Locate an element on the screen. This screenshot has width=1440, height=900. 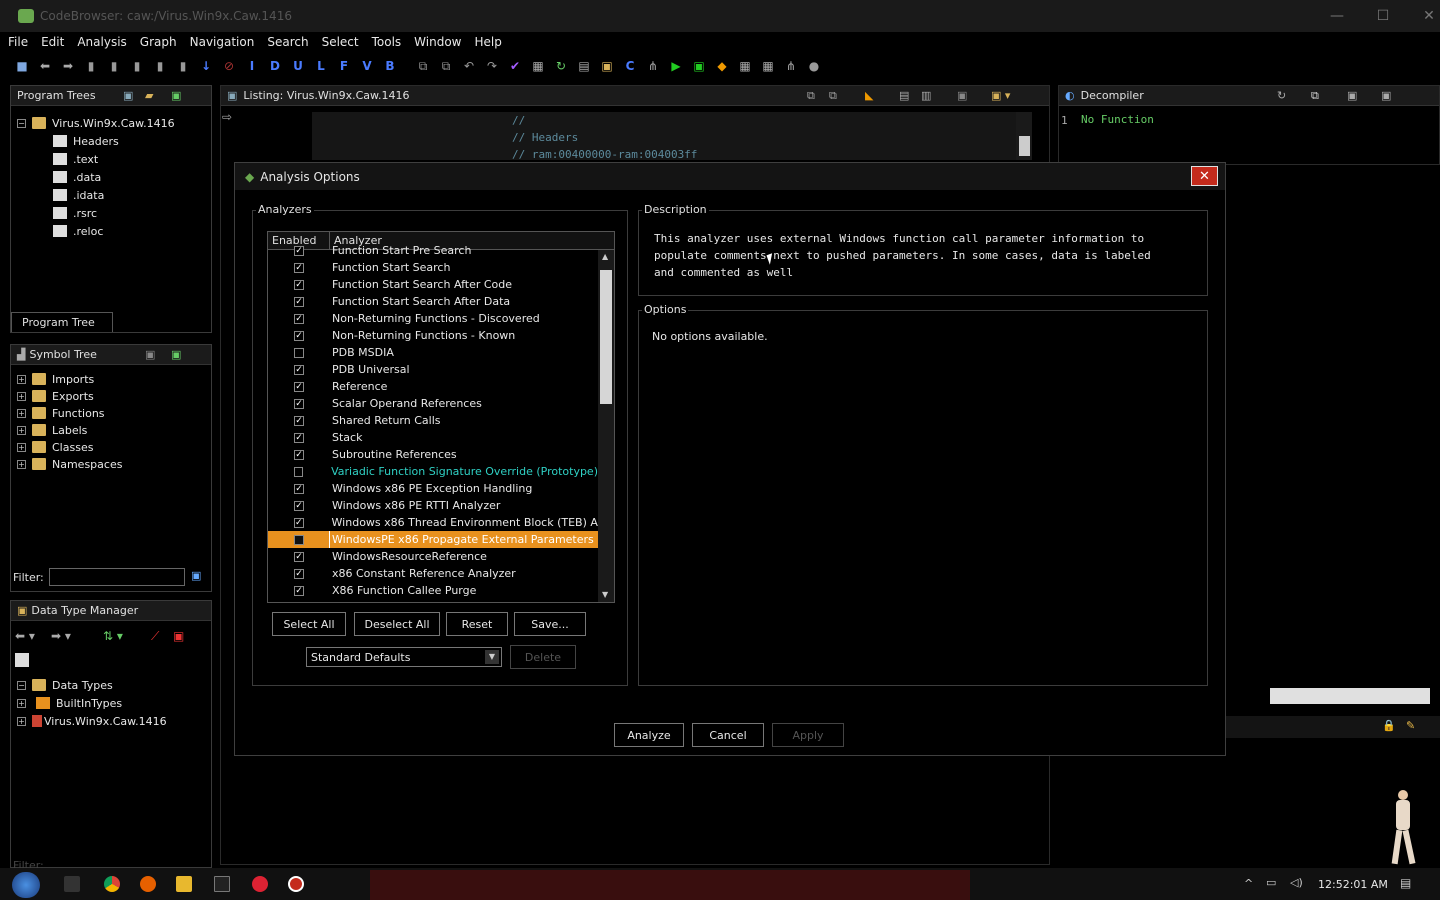
symbol-exports: + Exports is located at coordinates (55, 396).